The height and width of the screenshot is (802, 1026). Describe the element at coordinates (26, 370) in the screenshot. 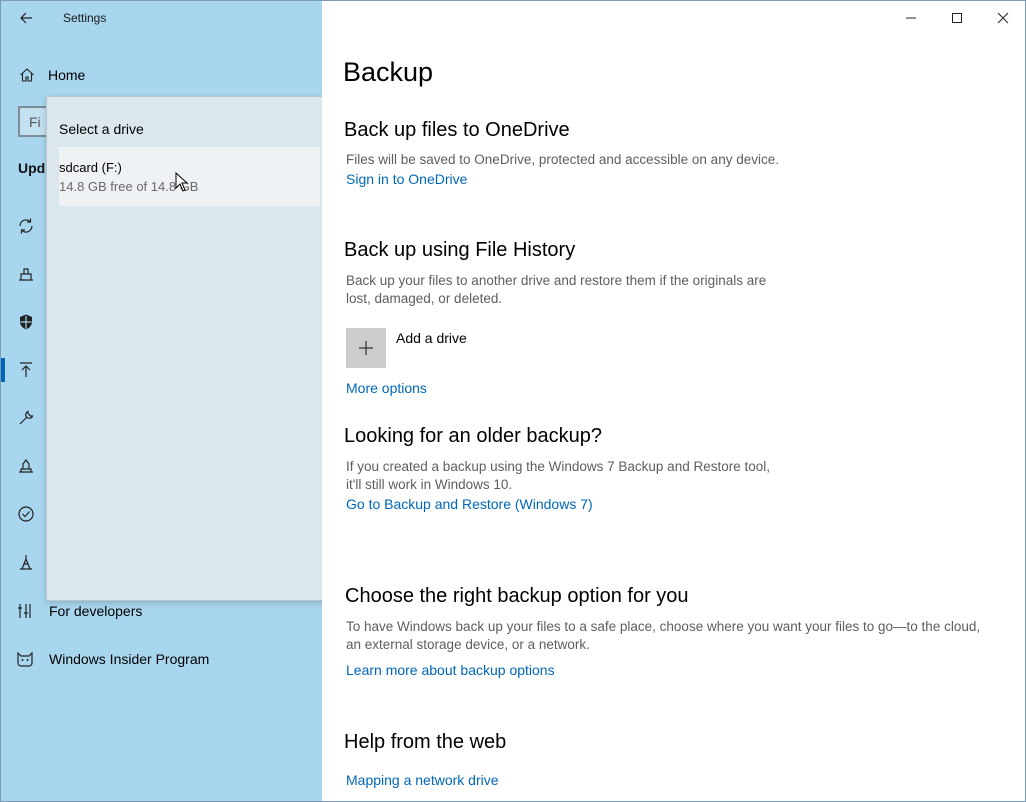

I see `backup-icon` at that location.